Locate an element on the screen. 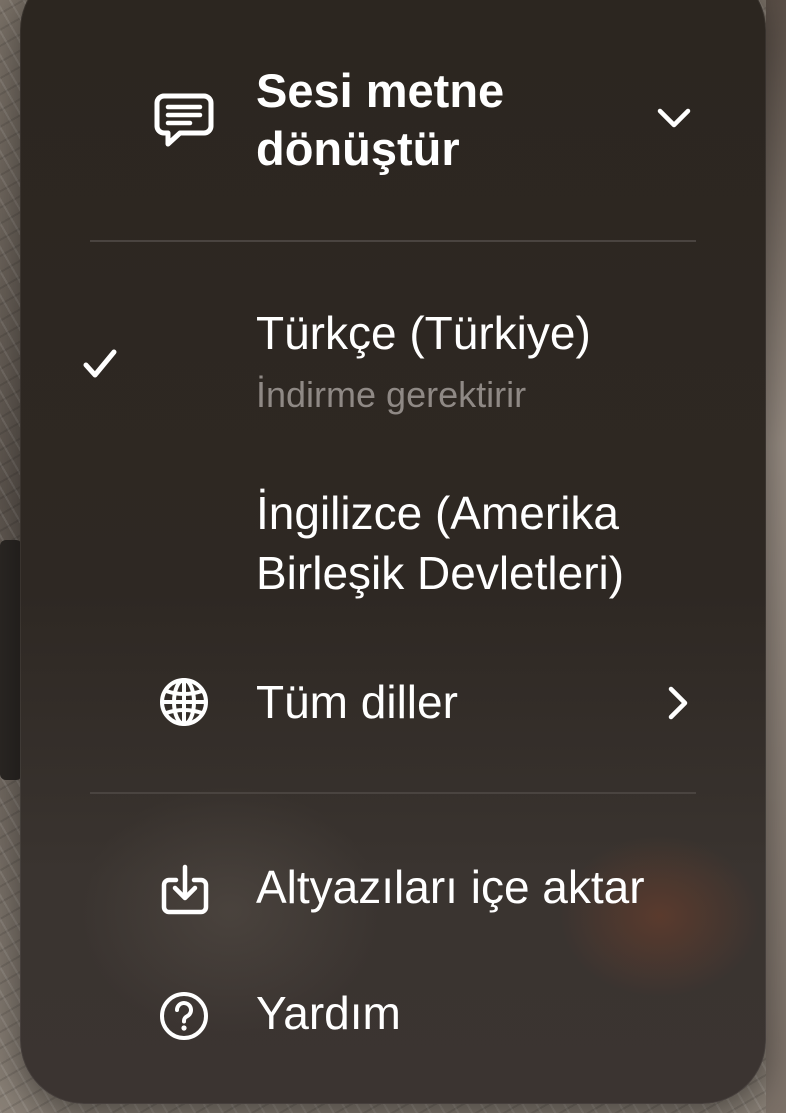 This screenshot has height=1113, width=786. transcribe-header: Sesi metne dönüştür is located at coordinates (393, 122).